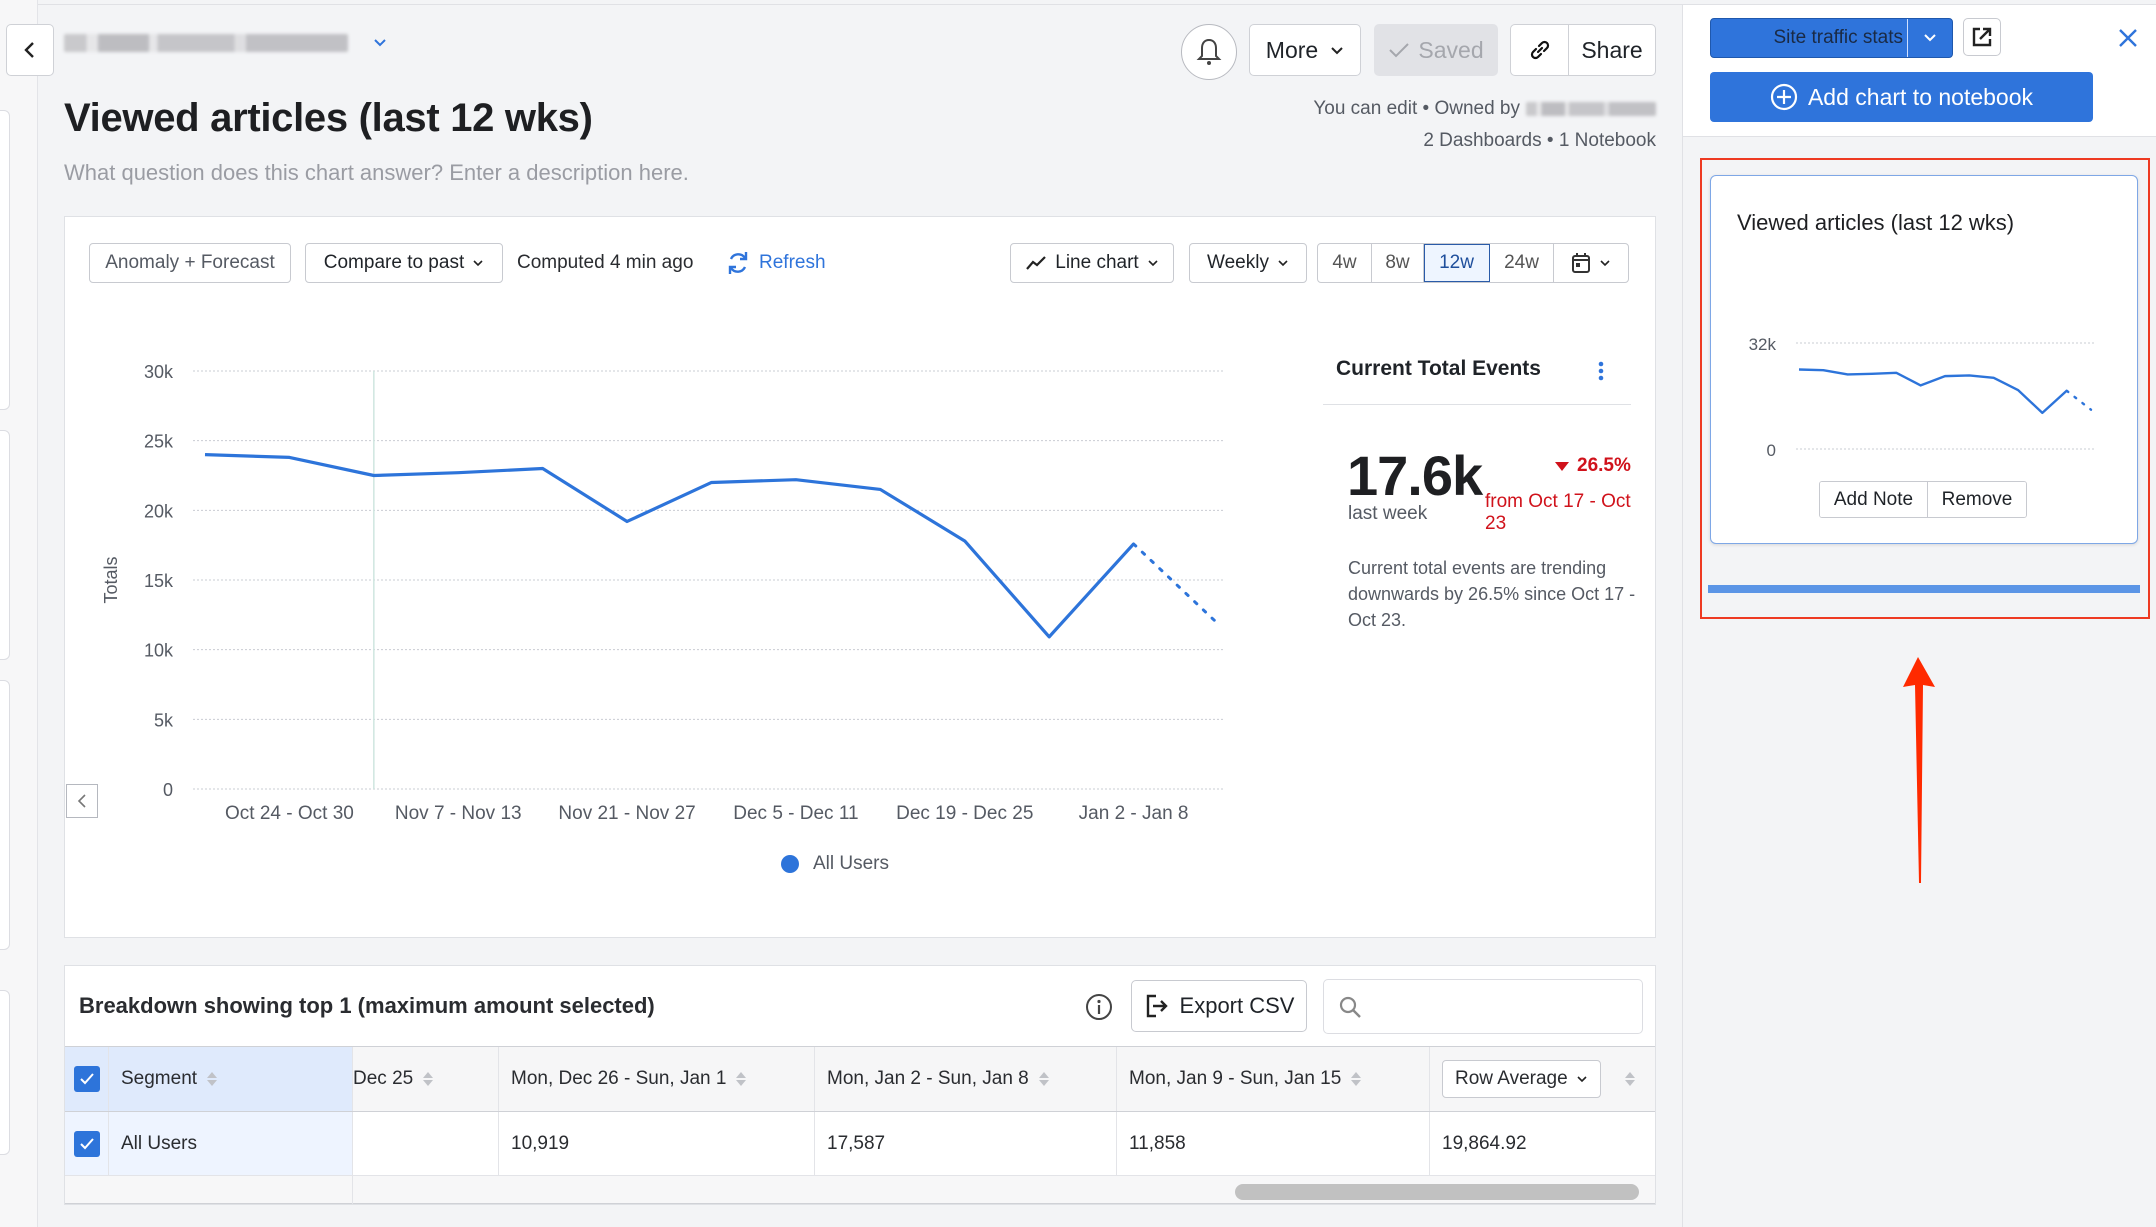 The height and width of the screenshot is (1227, 2156). What do you see at coordinates (289, 813) in the screenshot?
I see `x-tick-label: Oct 24 - Oct 30` at bounding box center [289, 813].